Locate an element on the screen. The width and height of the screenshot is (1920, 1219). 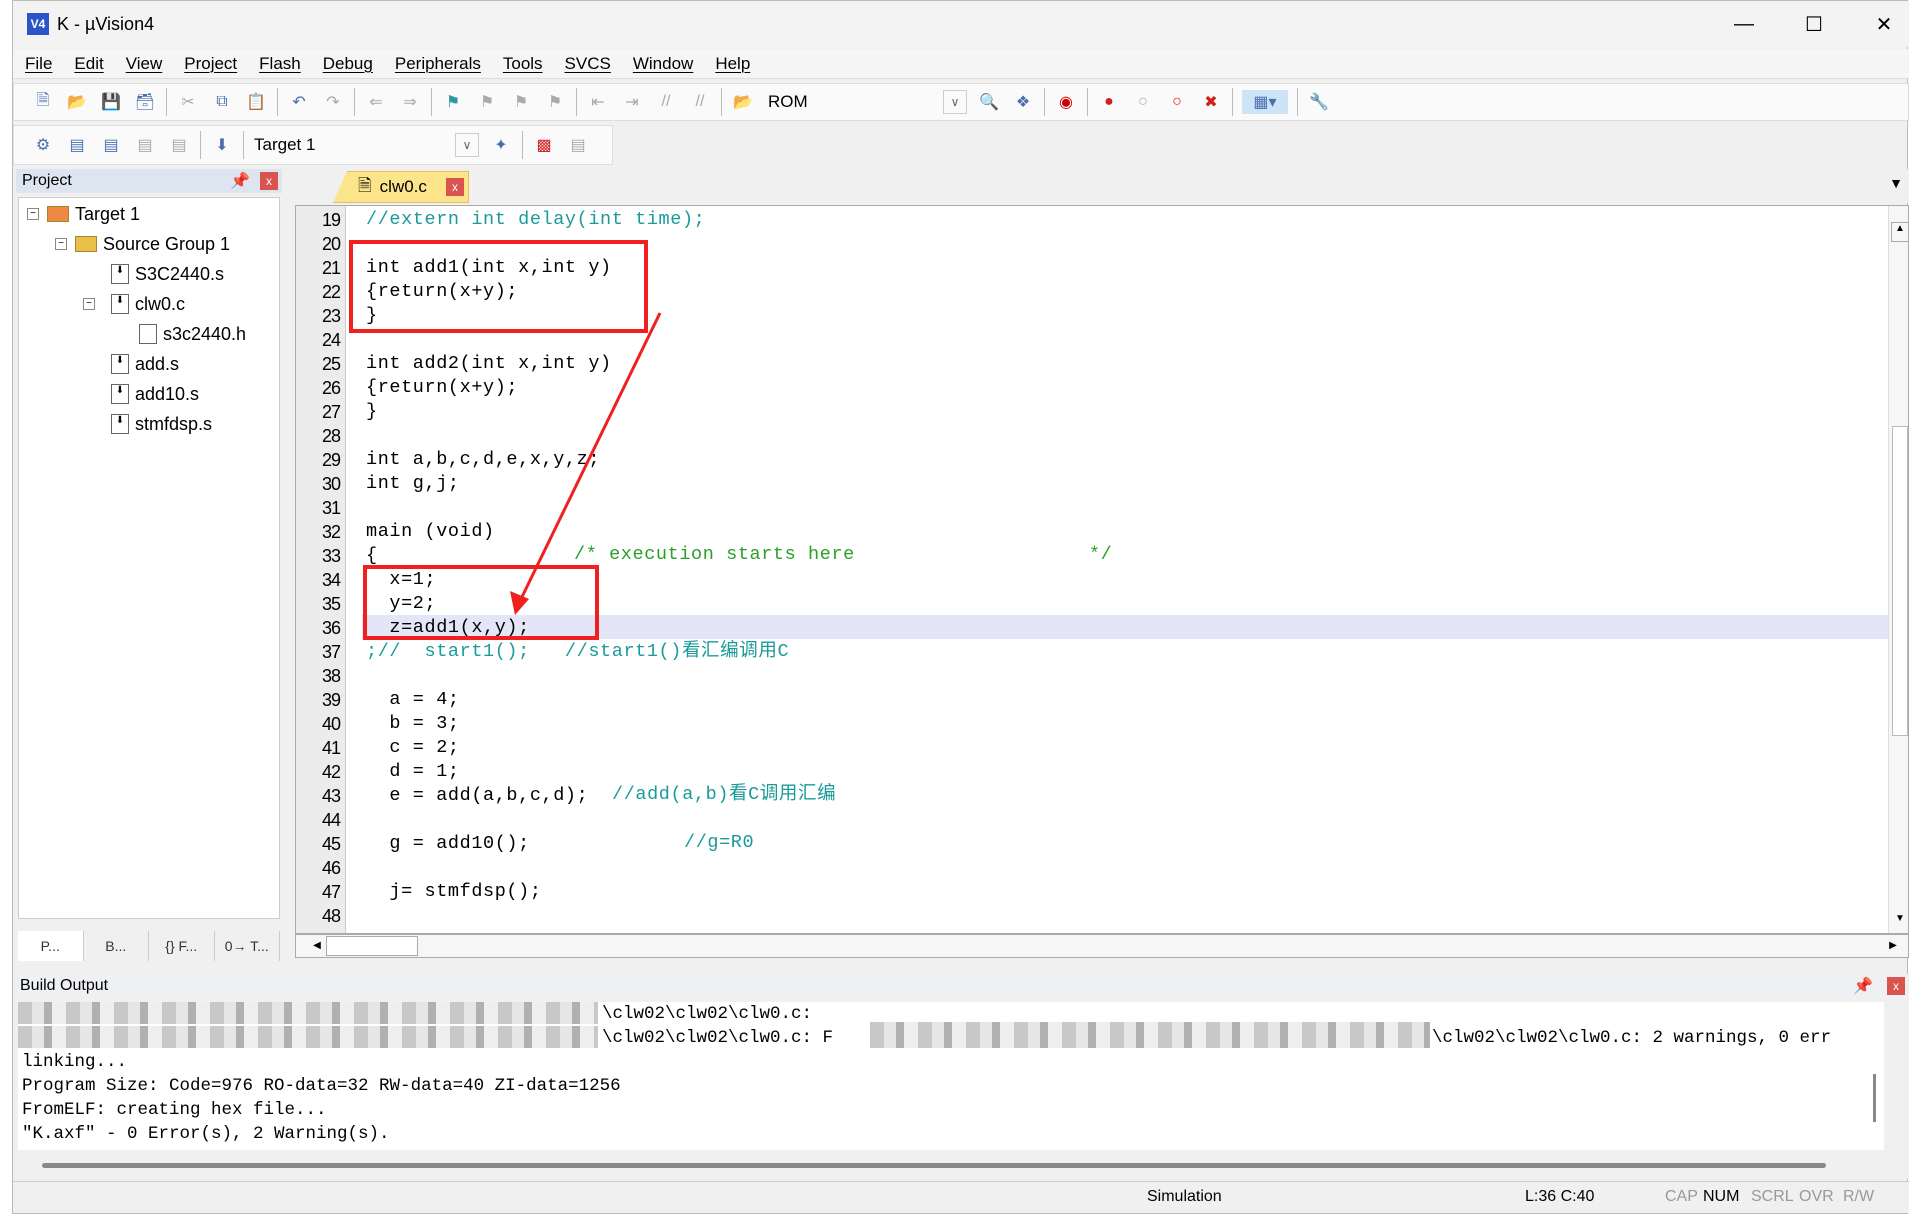
scroll-thumb is located at coordinates (1900, 581).